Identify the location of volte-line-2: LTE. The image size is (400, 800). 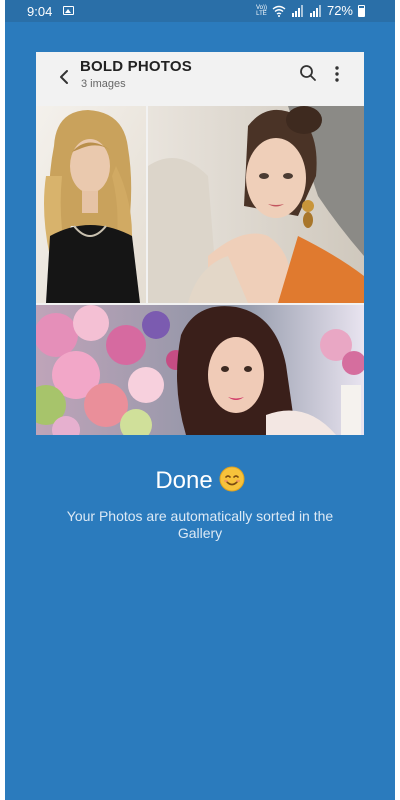
(261, 13).